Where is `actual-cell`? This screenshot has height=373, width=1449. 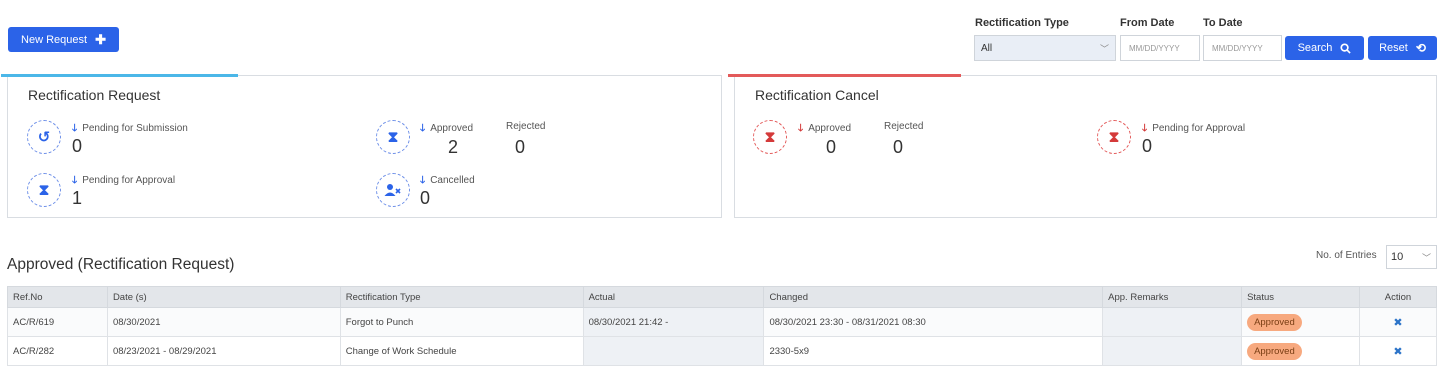 actual-cell is located at coordinates (673, 351).